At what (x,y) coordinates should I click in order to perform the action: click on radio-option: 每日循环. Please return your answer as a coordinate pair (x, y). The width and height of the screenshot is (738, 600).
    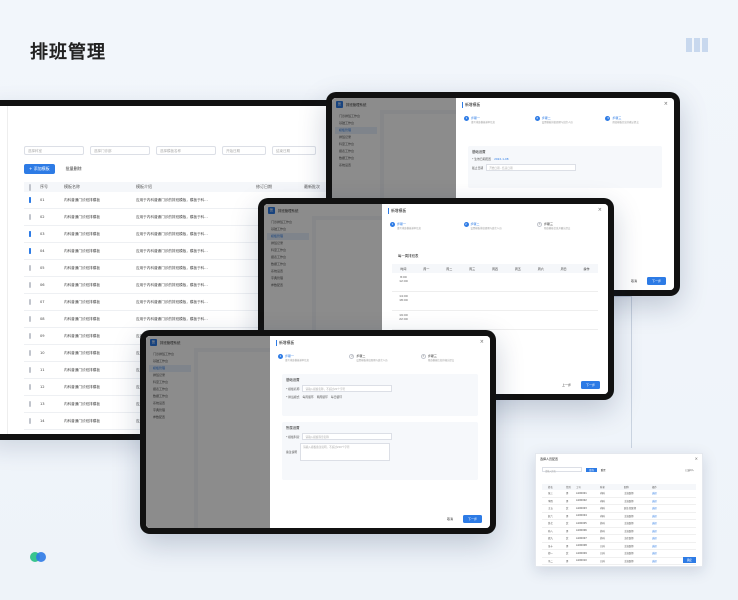
    Looking at the image, I should click on (336, 397).